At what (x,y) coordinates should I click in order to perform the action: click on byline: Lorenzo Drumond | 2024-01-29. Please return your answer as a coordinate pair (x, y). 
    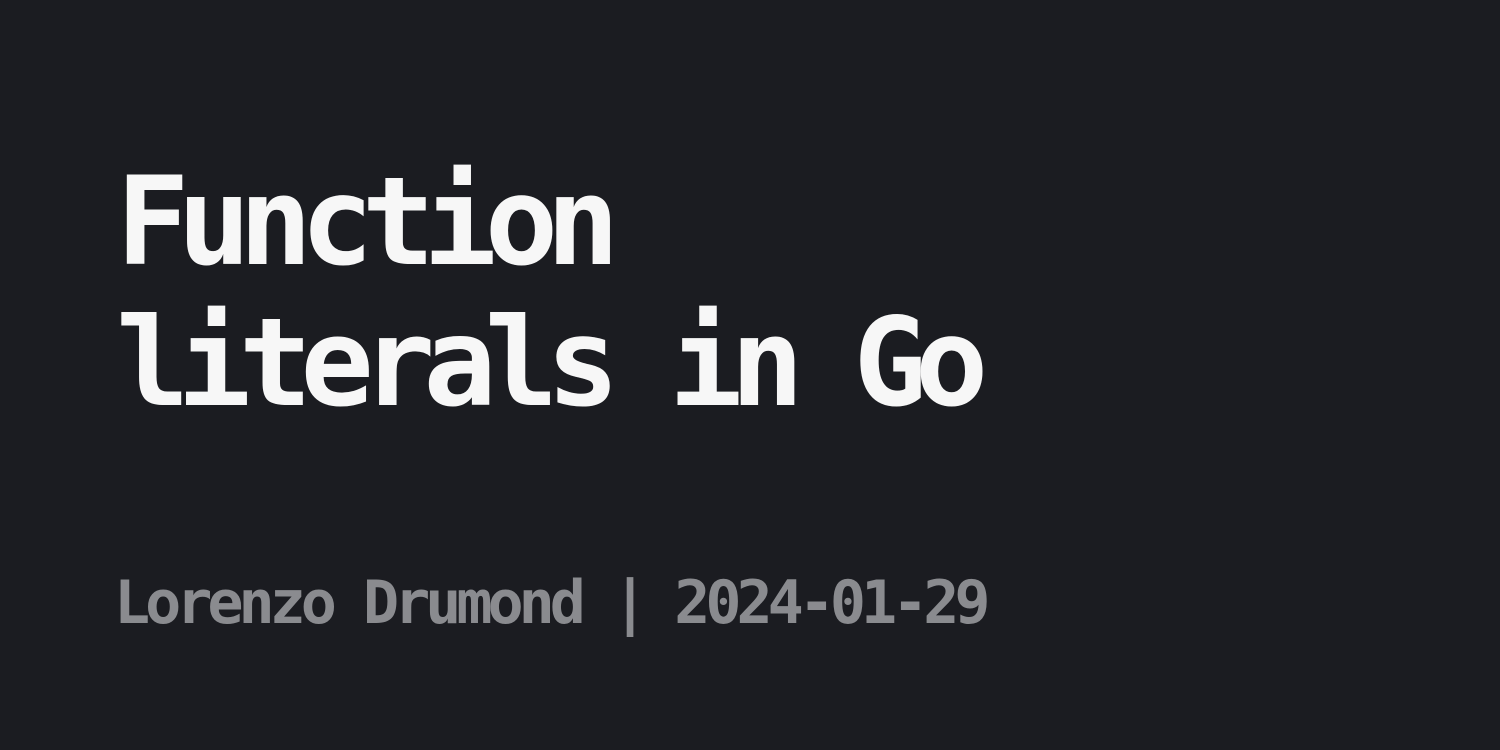
    Looking at the image, I should click on (552, 603).